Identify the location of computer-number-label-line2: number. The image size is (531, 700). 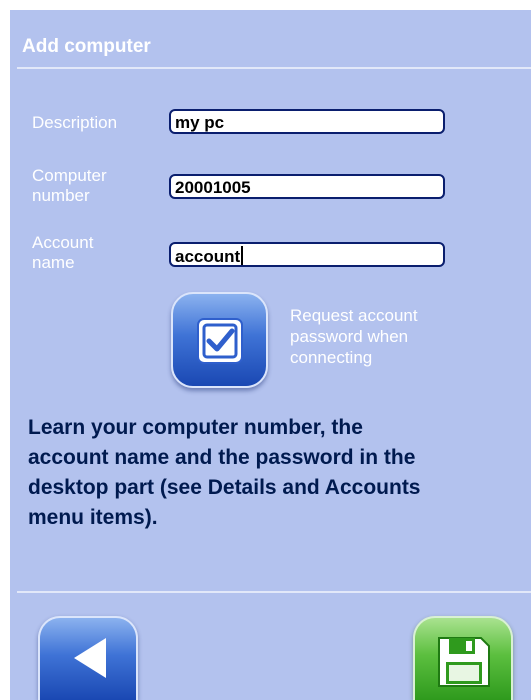
(61, 195).